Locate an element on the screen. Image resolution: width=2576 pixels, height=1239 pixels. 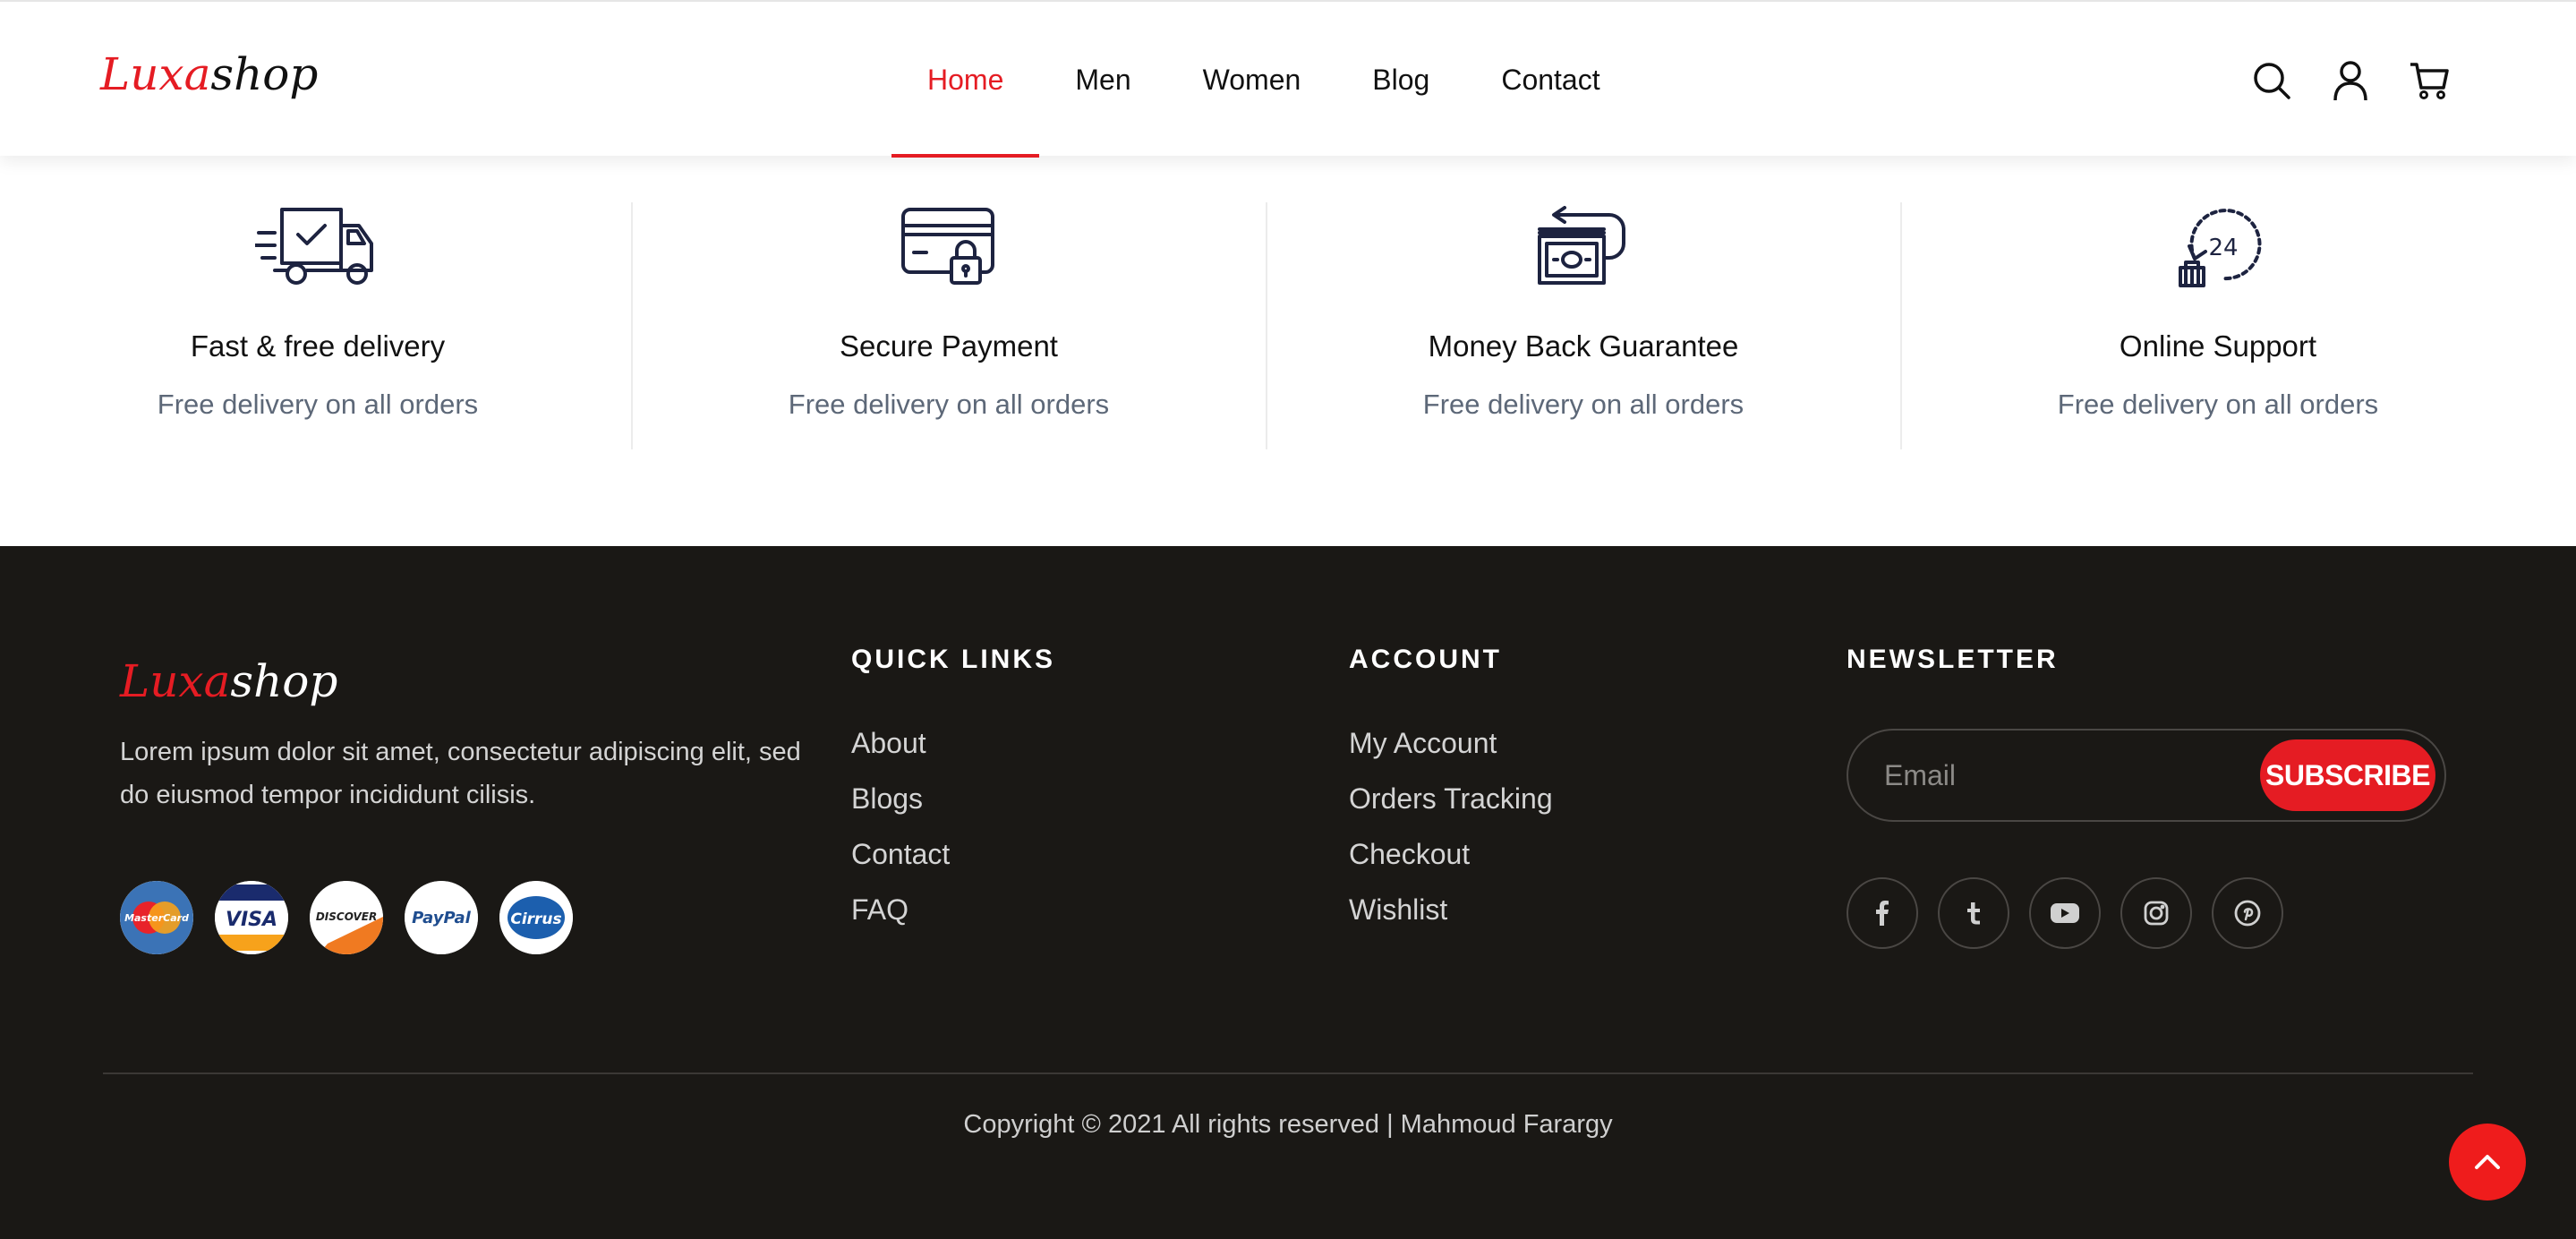
back-to-top-button is located at coordinates (2487, 1162).